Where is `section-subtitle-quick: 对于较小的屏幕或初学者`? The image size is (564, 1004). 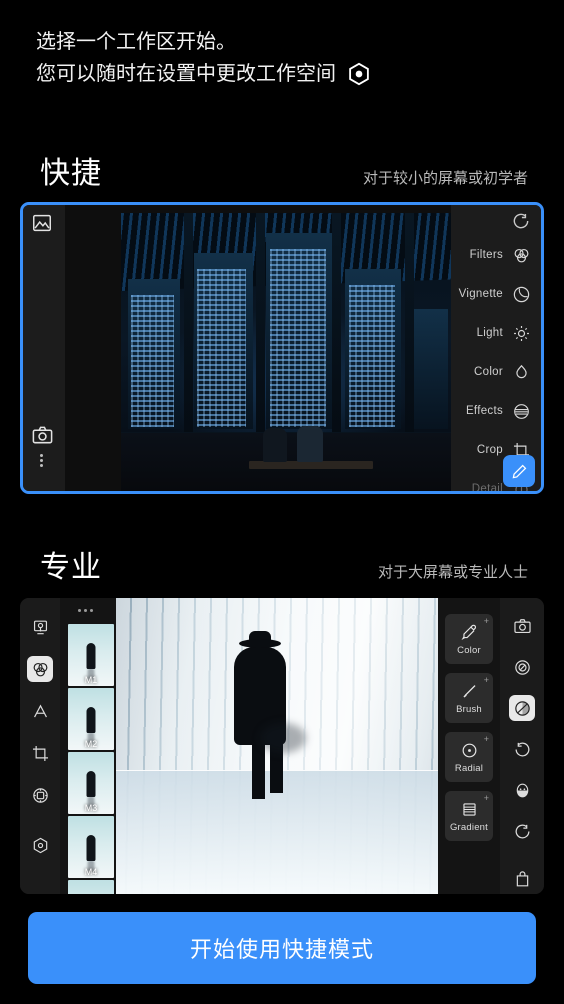
section-subtitle-quick: 对于较小的屏幕或初学者 is located at coordinates (445, 178).